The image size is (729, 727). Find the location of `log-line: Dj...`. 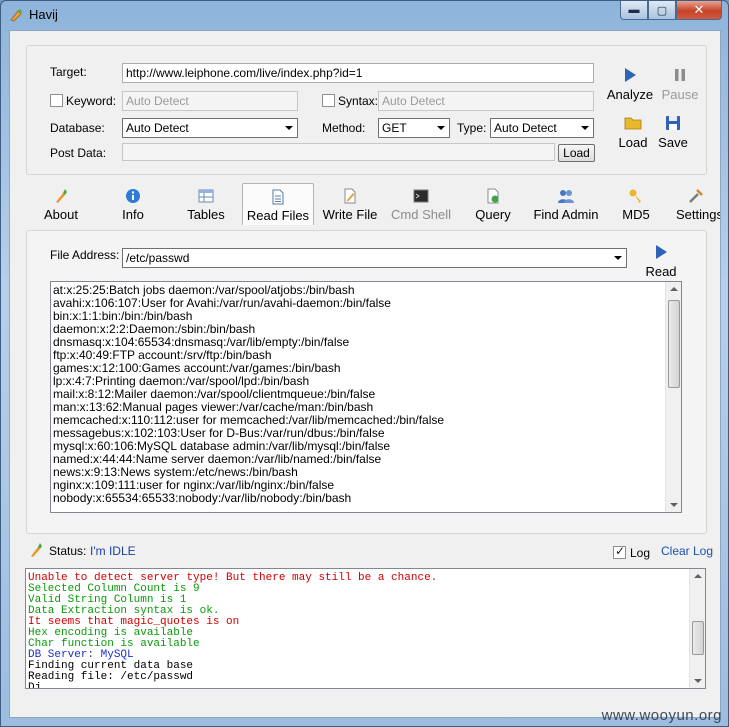

log-line: Dj... is located at coordinates (45, 685).